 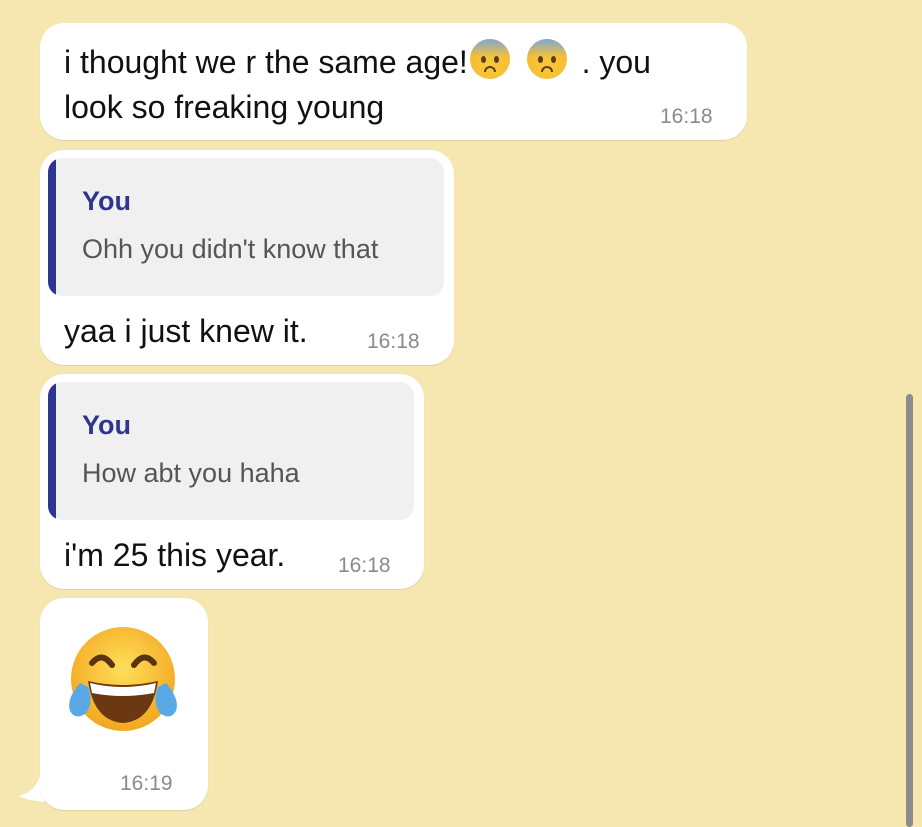 What do you see at coordinates (224, 107) in the screenshot?
I see `message-text-line-2: look so freaking young` at bounding box center [224, 107].